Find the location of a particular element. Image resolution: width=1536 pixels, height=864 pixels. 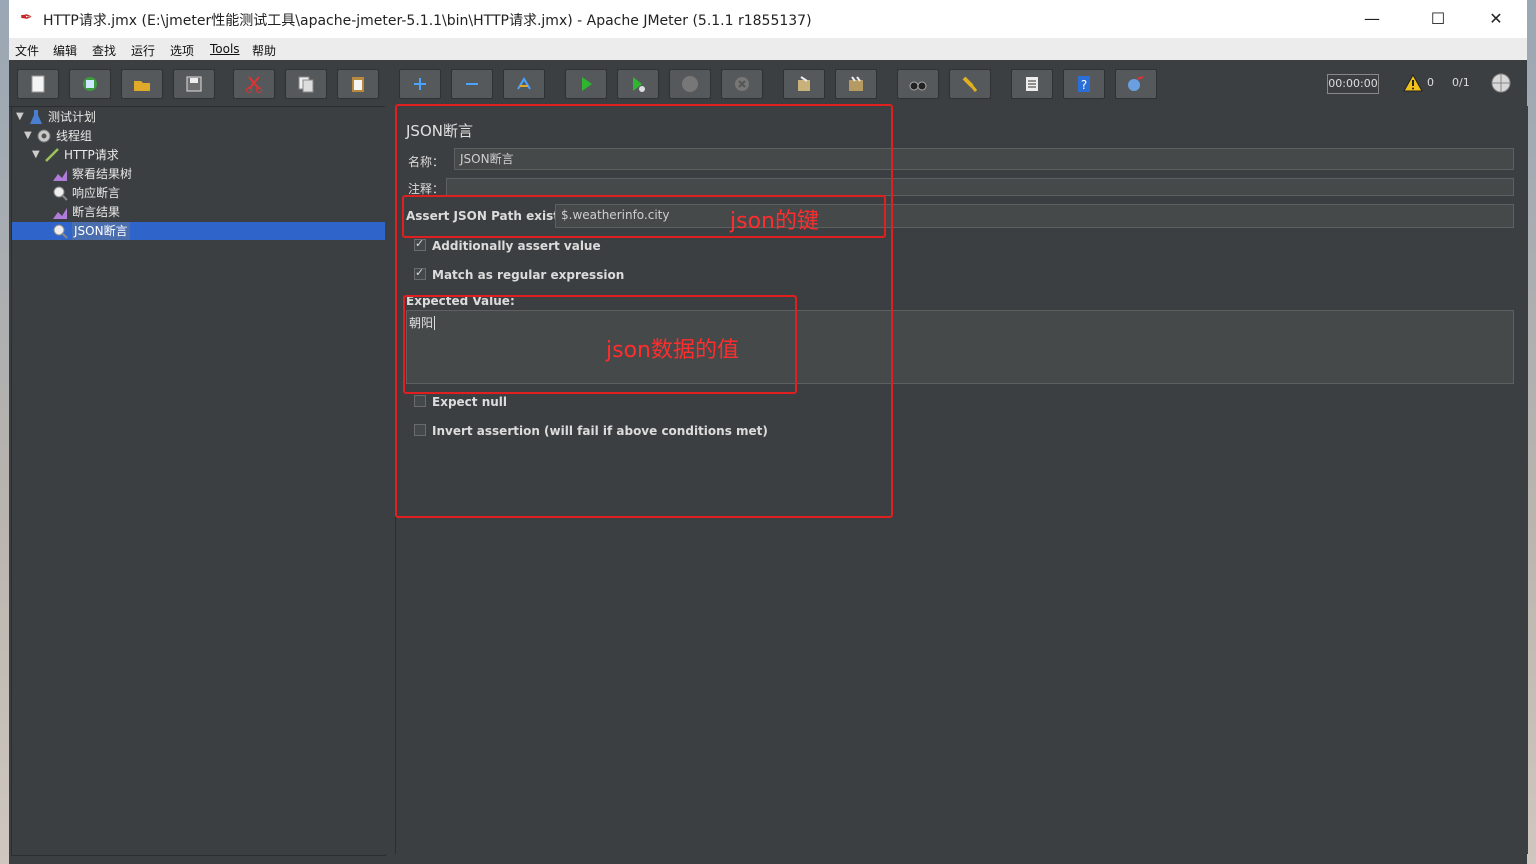

help-button: ? is located at coordinates (1084, 84).